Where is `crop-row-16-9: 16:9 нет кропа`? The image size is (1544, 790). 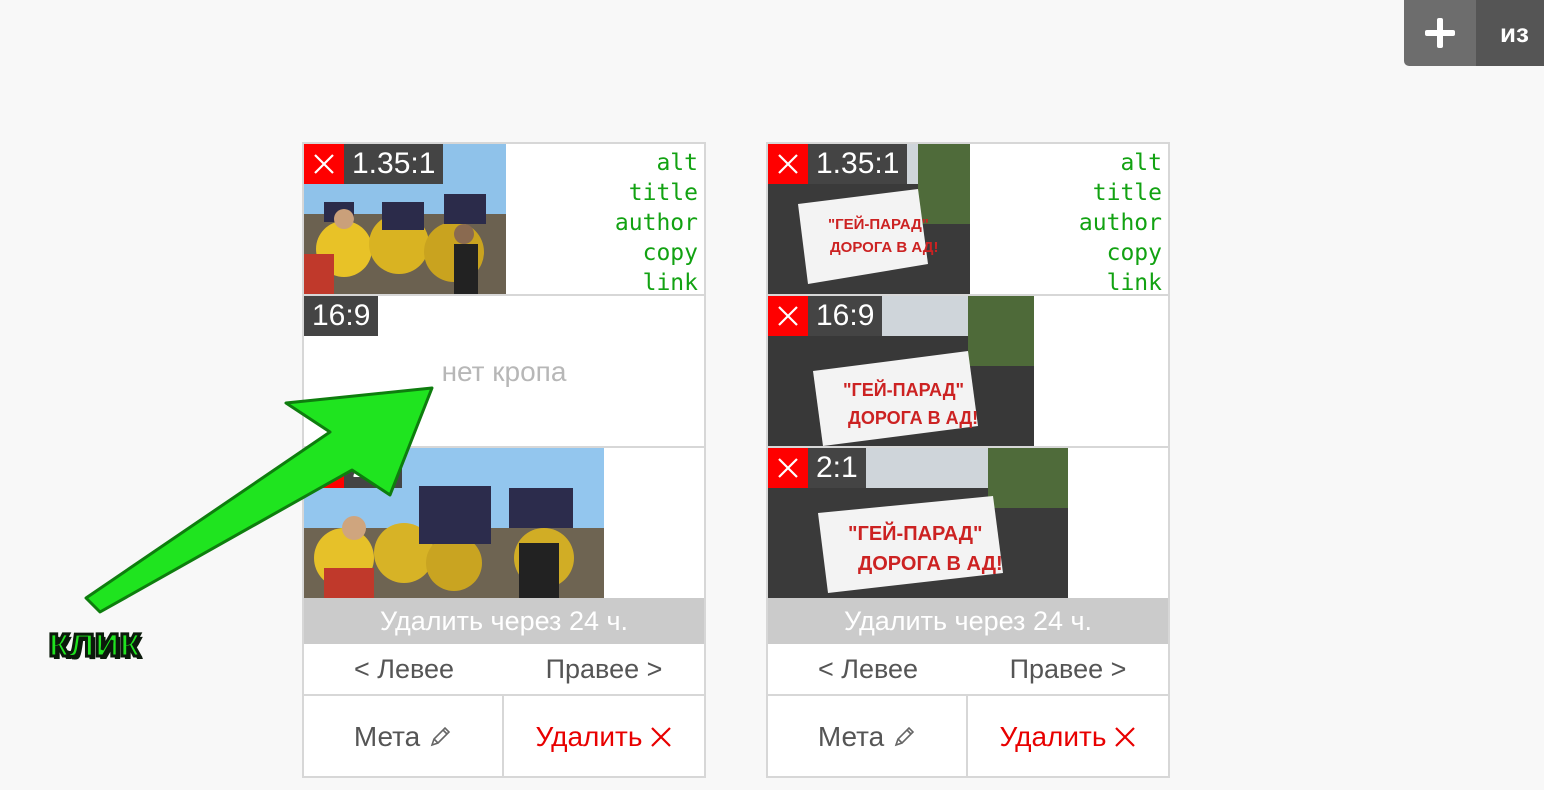
crop-row-16-9: 16:9 нет кропа is located at coordinates (504, 371).